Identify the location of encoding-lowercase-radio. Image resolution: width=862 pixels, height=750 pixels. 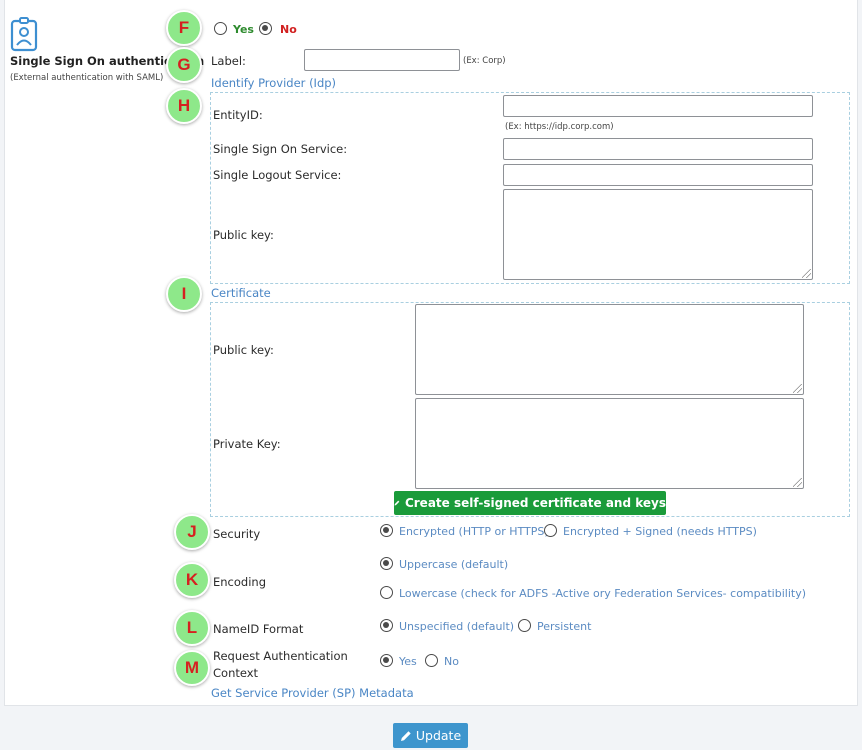
(386, 592).